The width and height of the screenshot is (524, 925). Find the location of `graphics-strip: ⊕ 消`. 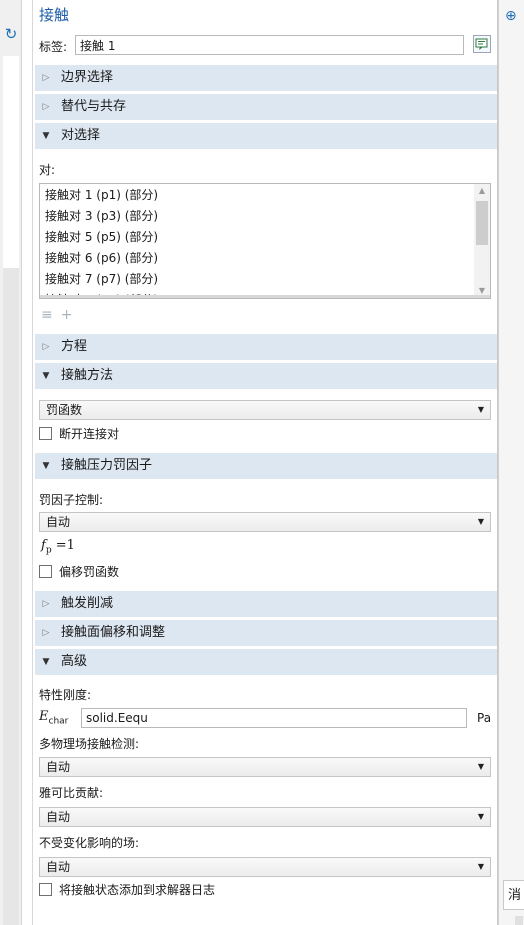

graphics-strip: ⊕ 消 is located at coordinates (511, 462).